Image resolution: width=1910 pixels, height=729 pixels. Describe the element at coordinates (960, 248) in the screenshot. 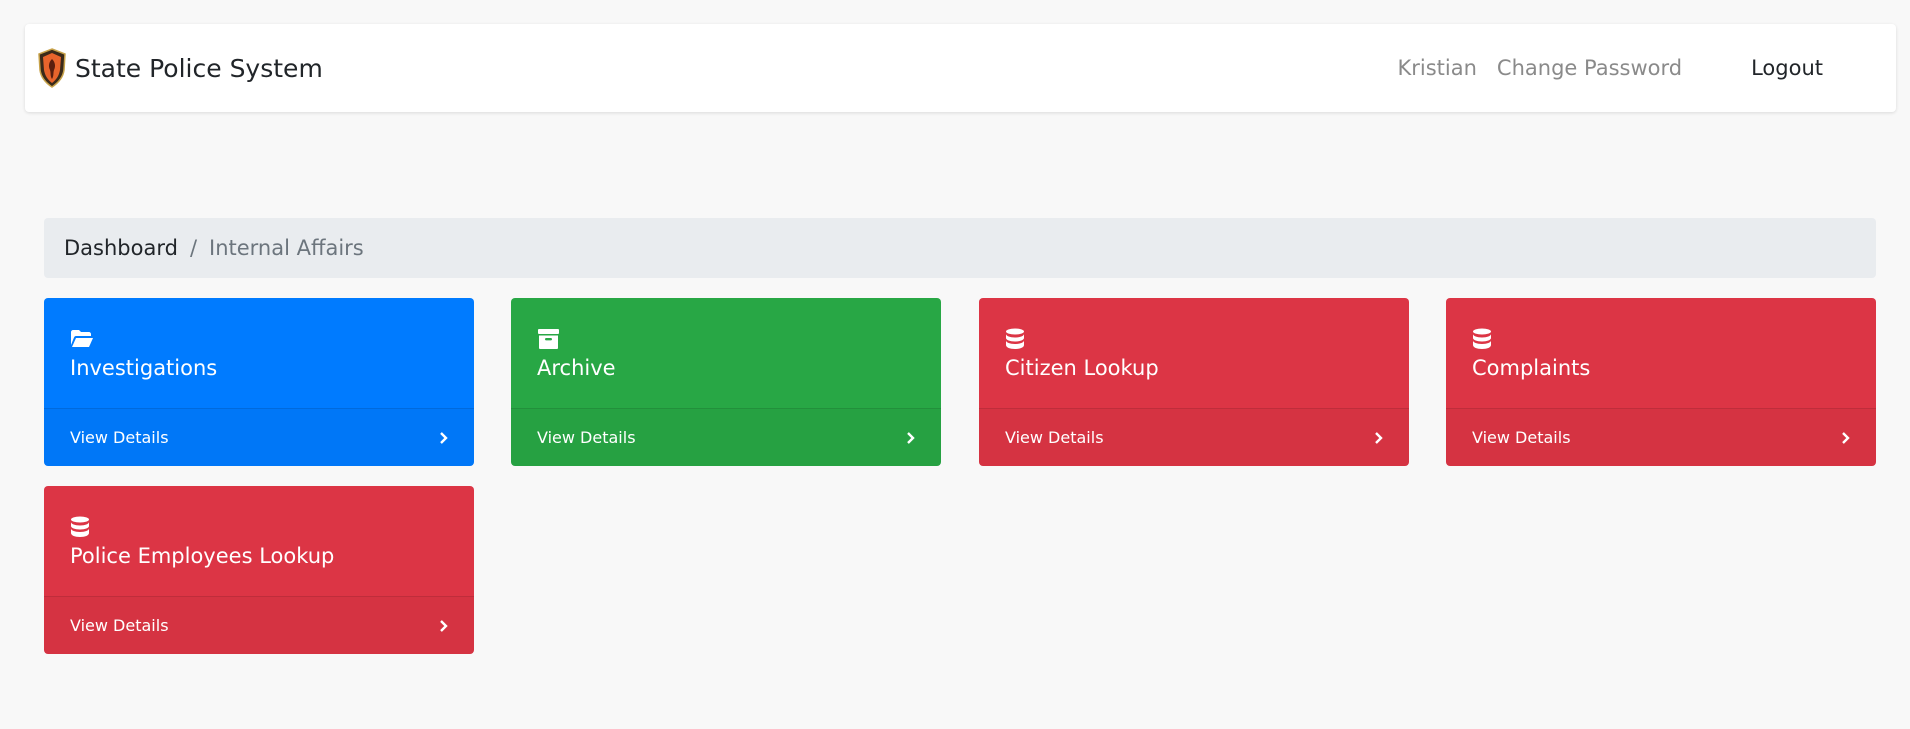

I see `breadcrumb: Dashboard / Internal Affairs` at that location.